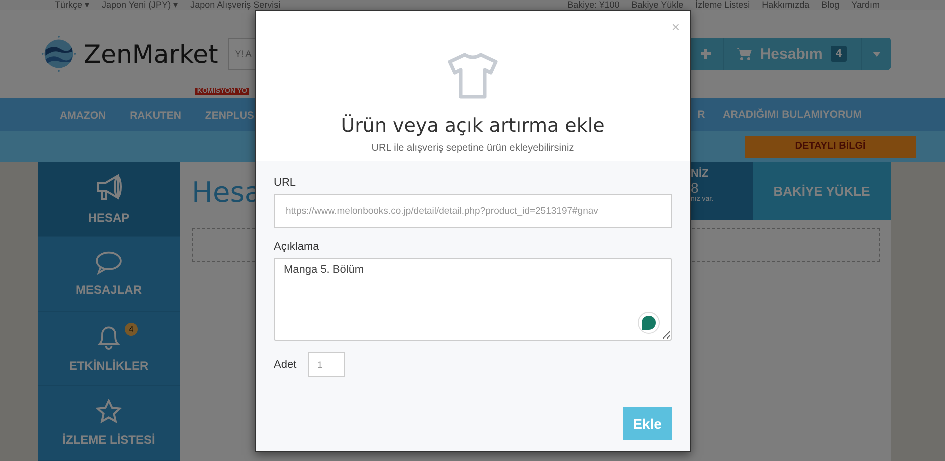  I want to click on megaphone-icon, so click(109, 187).